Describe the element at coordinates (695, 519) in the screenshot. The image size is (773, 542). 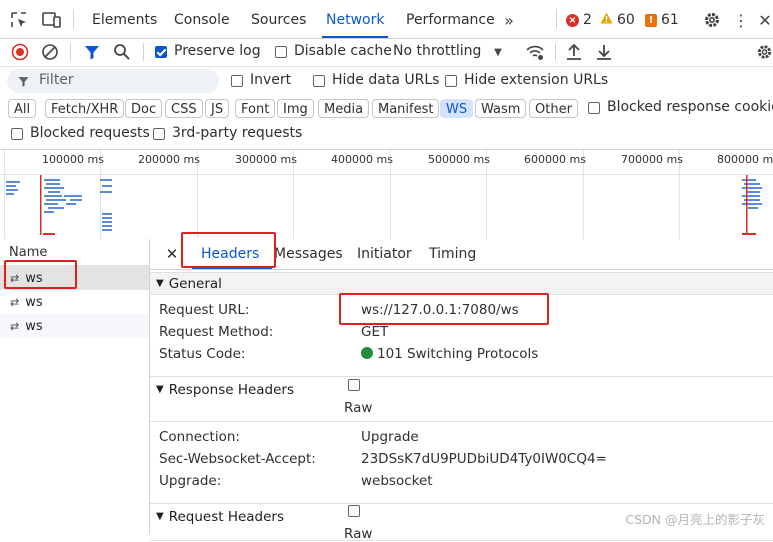
I see `watermark: CSDN @月亮上的影子灰` at that location.